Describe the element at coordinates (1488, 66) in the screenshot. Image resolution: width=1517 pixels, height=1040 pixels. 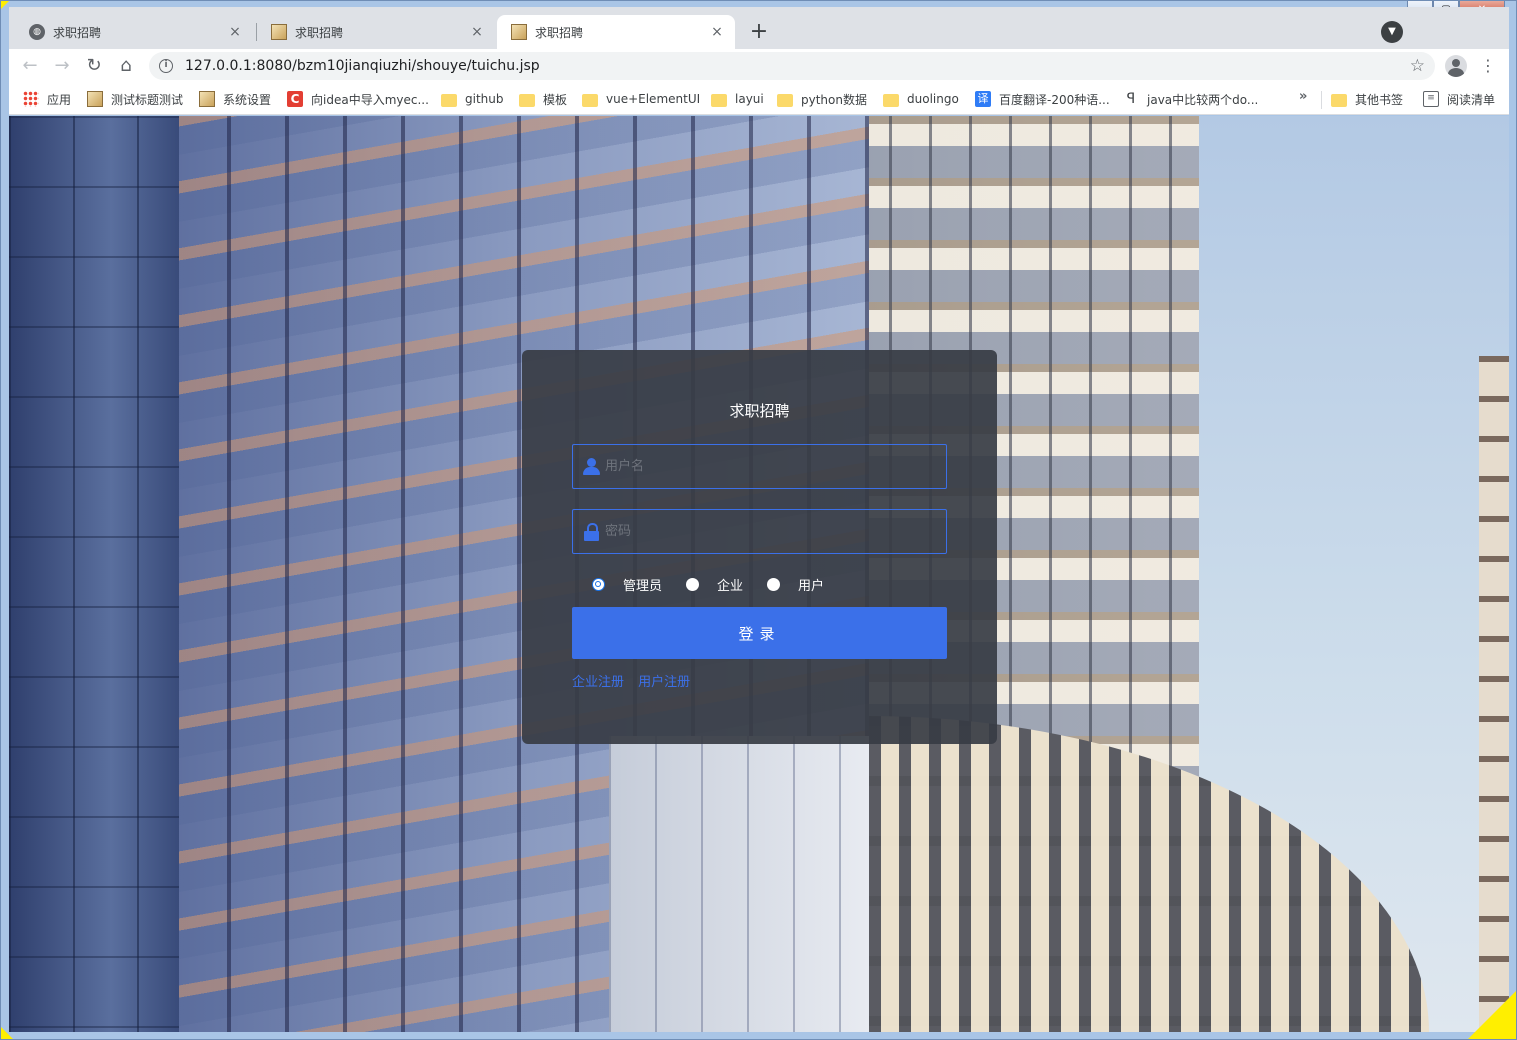
I see `kebab-menu-icon: ⋮` at that location.